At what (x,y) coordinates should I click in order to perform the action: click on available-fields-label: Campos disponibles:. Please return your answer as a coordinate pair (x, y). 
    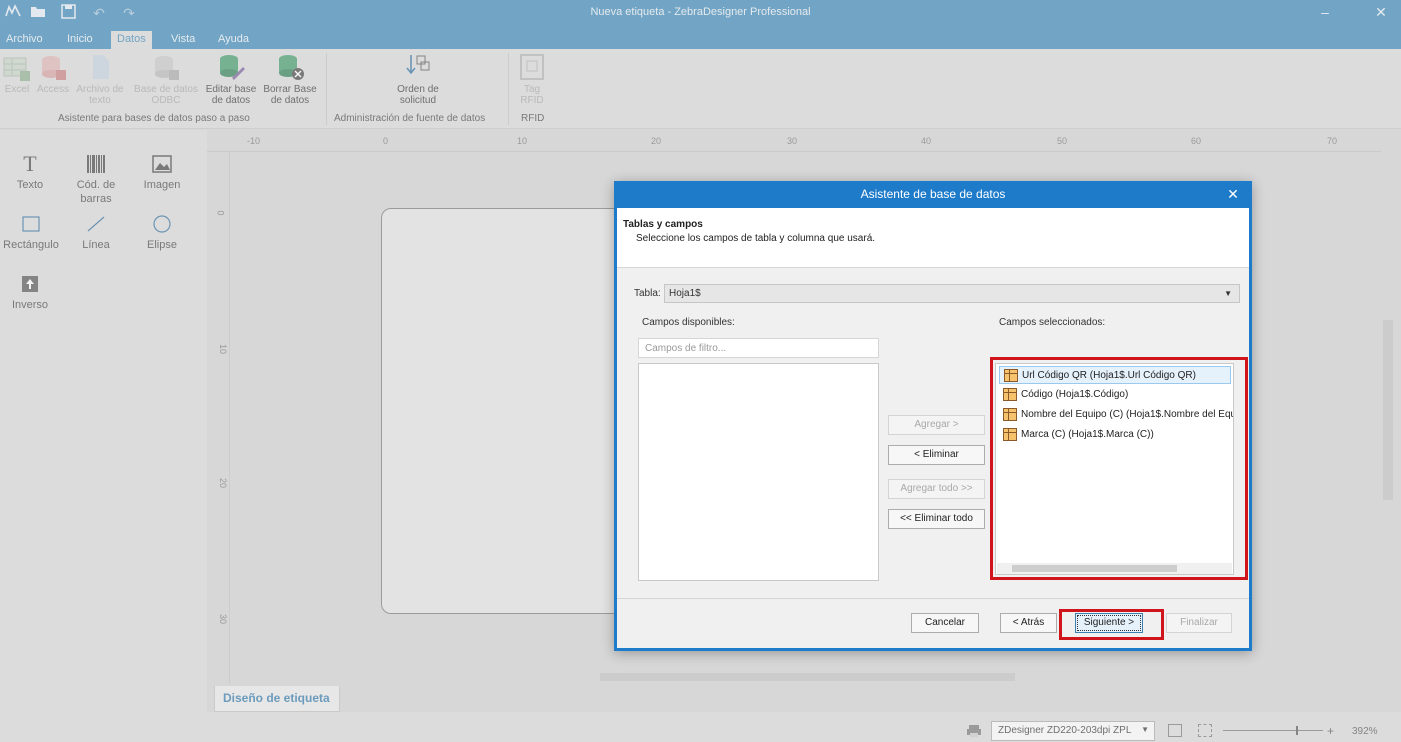
    Looking at the image, I should click on (688, 322).